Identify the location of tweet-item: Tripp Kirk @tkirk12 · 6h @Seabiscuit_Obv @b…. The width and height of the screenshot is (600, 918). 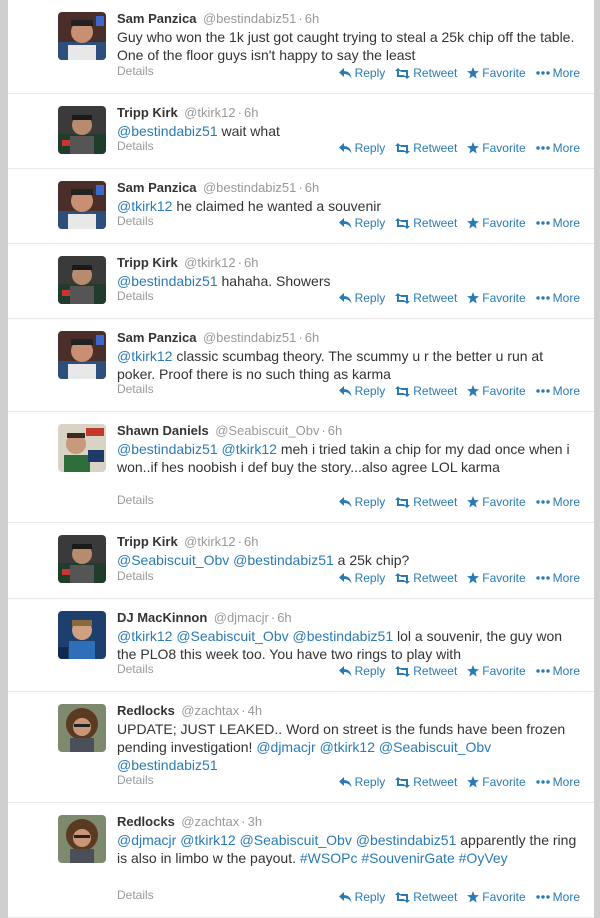
(301, 561).